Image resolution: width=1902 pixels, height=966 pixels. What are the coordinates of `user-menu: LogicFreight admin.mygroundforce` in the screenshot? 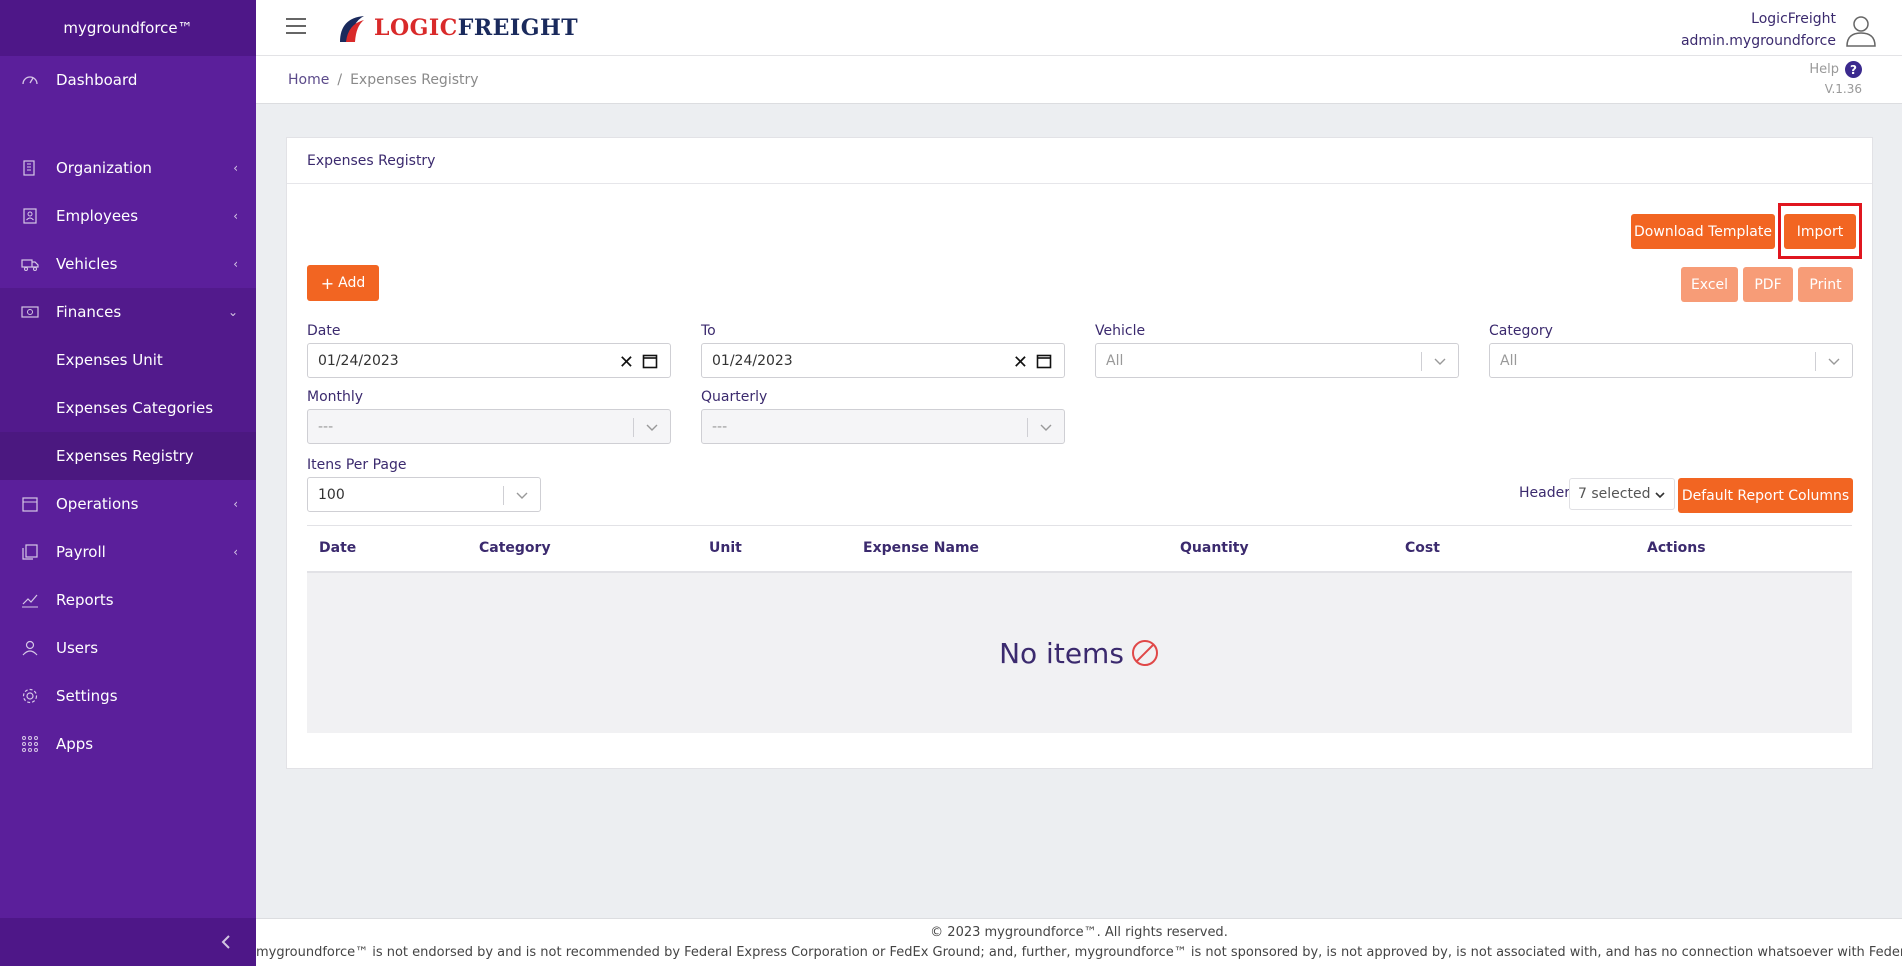 It's located at (1779, 30).